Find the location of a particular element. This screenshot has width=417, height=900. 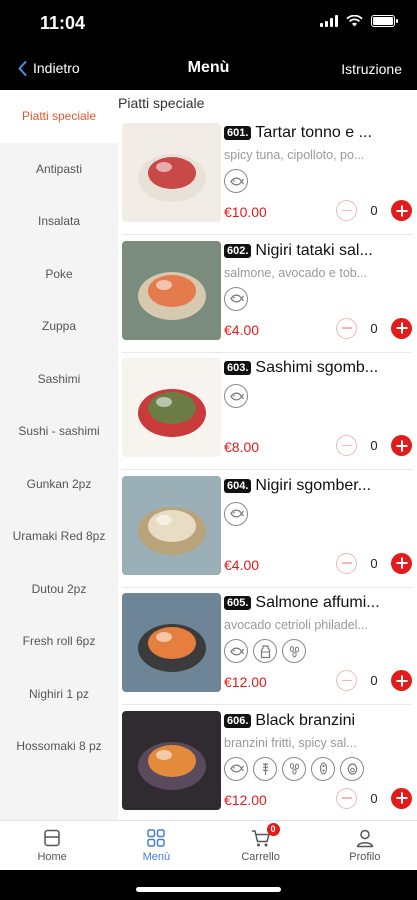

category-item: Poke is located at coordinates (59, 274).